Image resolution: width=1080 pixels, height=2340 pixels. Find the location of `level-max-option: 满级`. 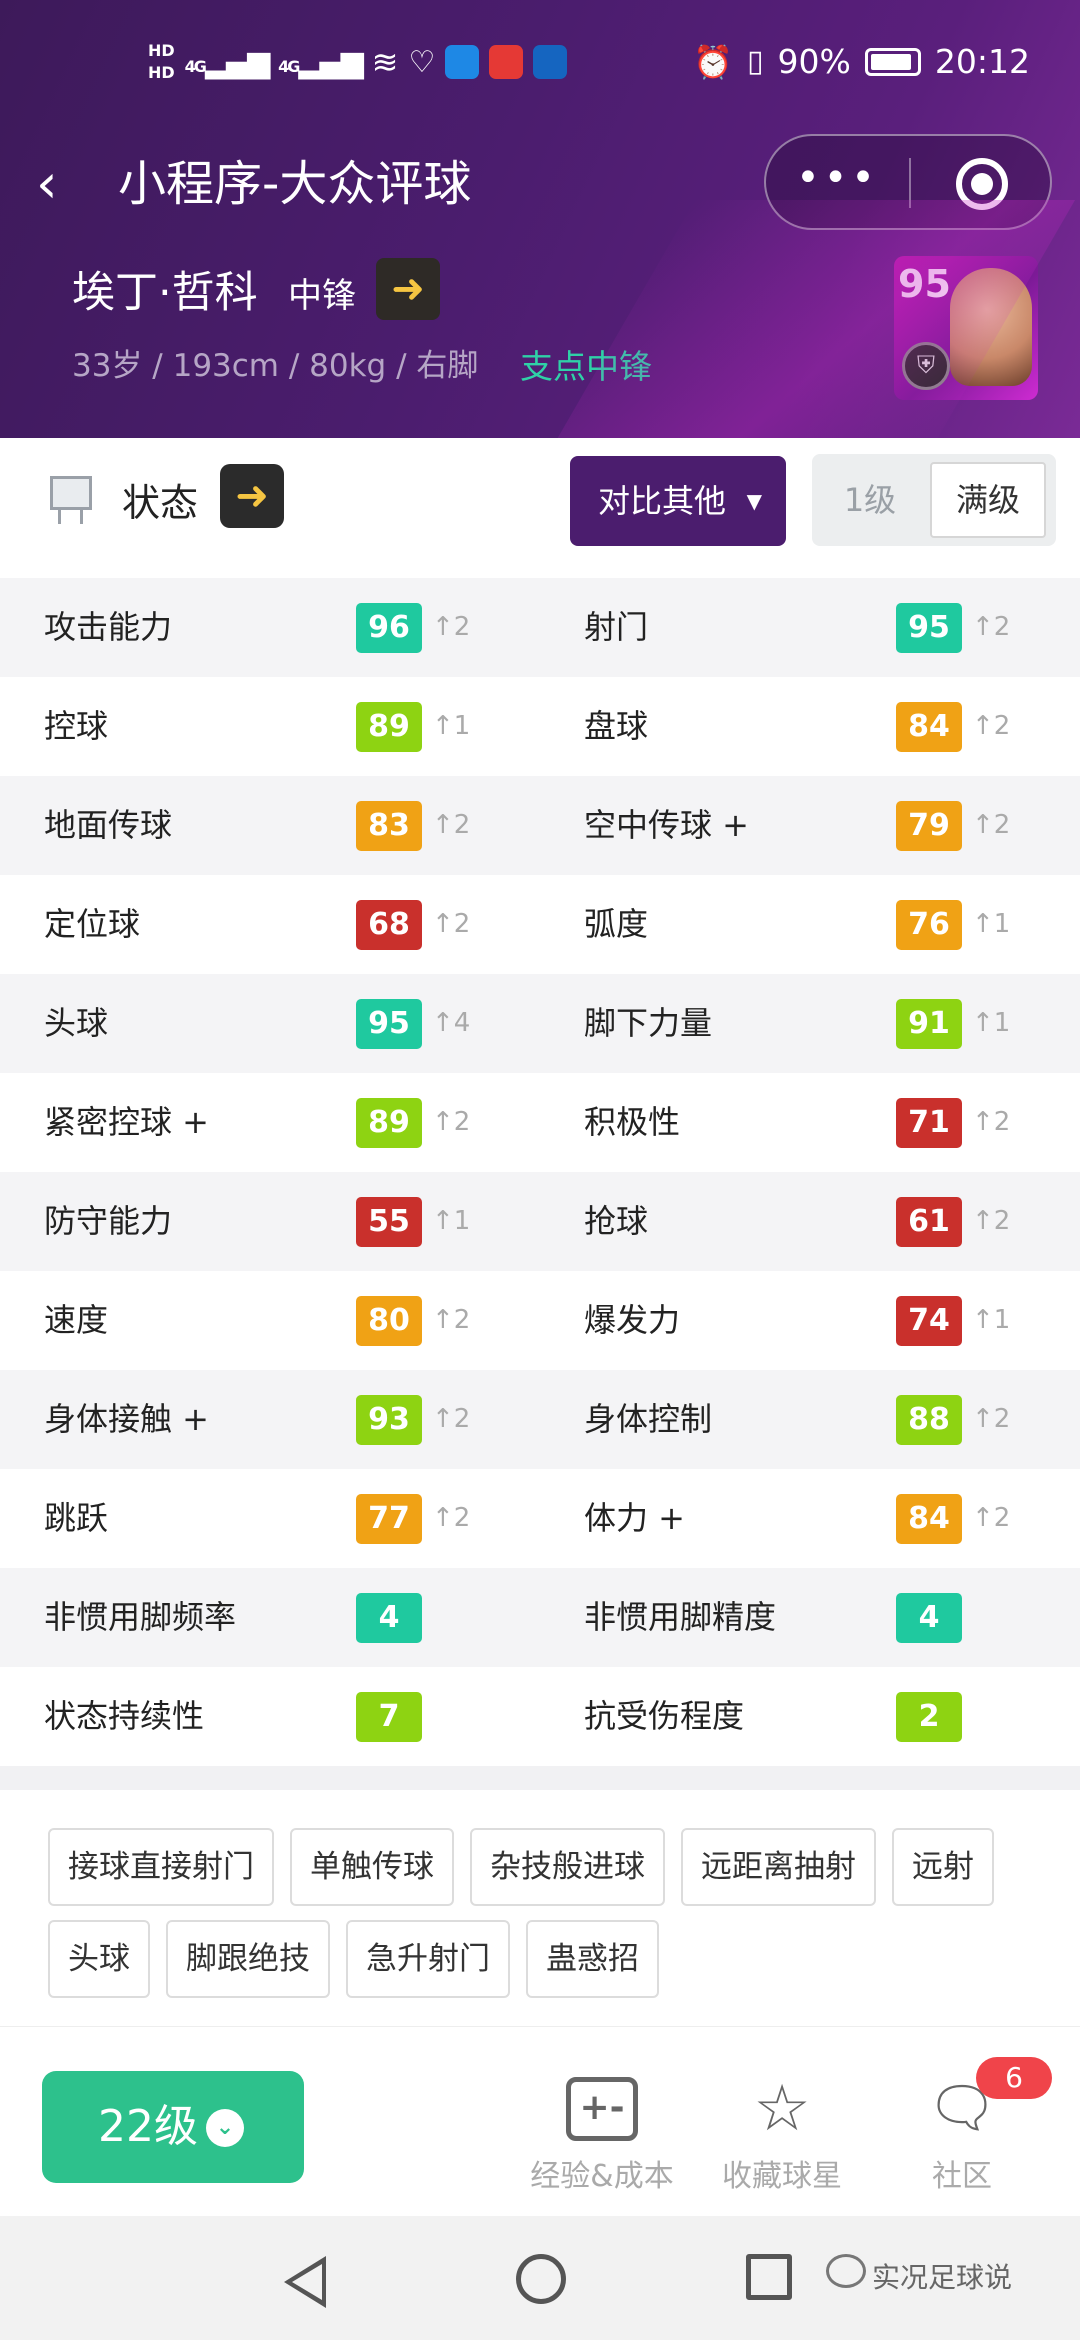

level-max-option: 满级 is located at coordinates (988, 500).